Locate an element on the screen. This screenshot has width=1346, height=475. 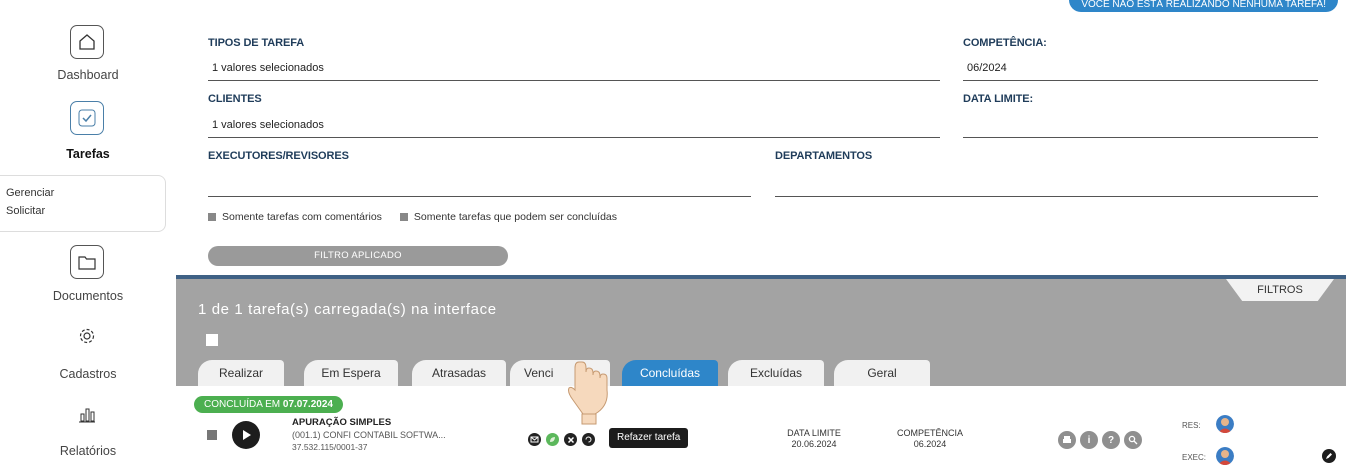
info-icon: i is located at coordinates (1089, 440).